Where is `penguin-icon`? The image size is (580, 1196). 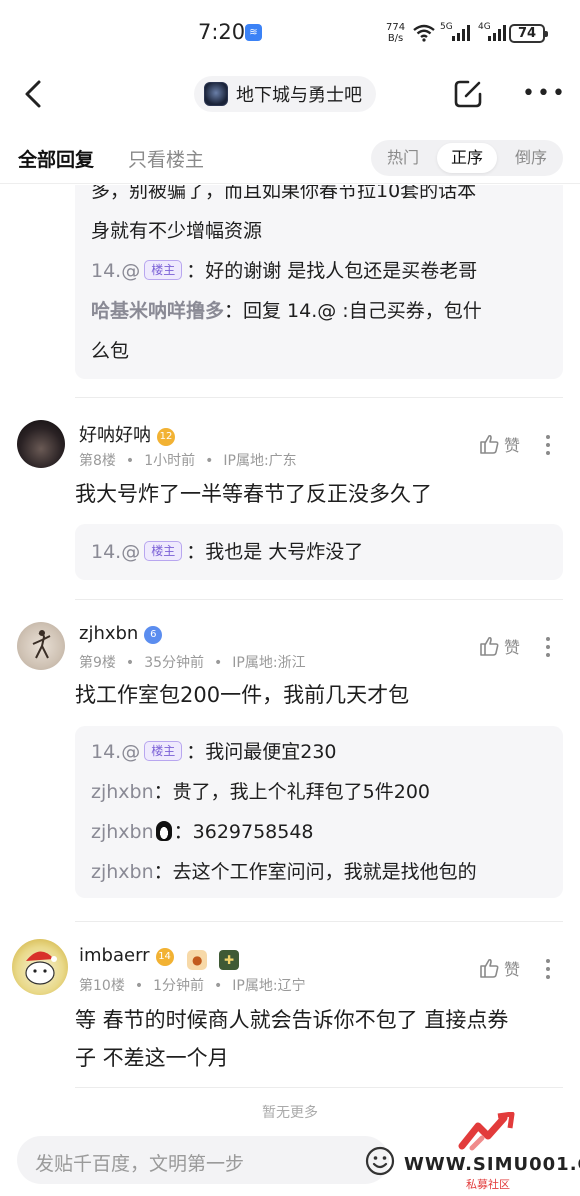
penguin-icon is located at coordinates (163, 831).